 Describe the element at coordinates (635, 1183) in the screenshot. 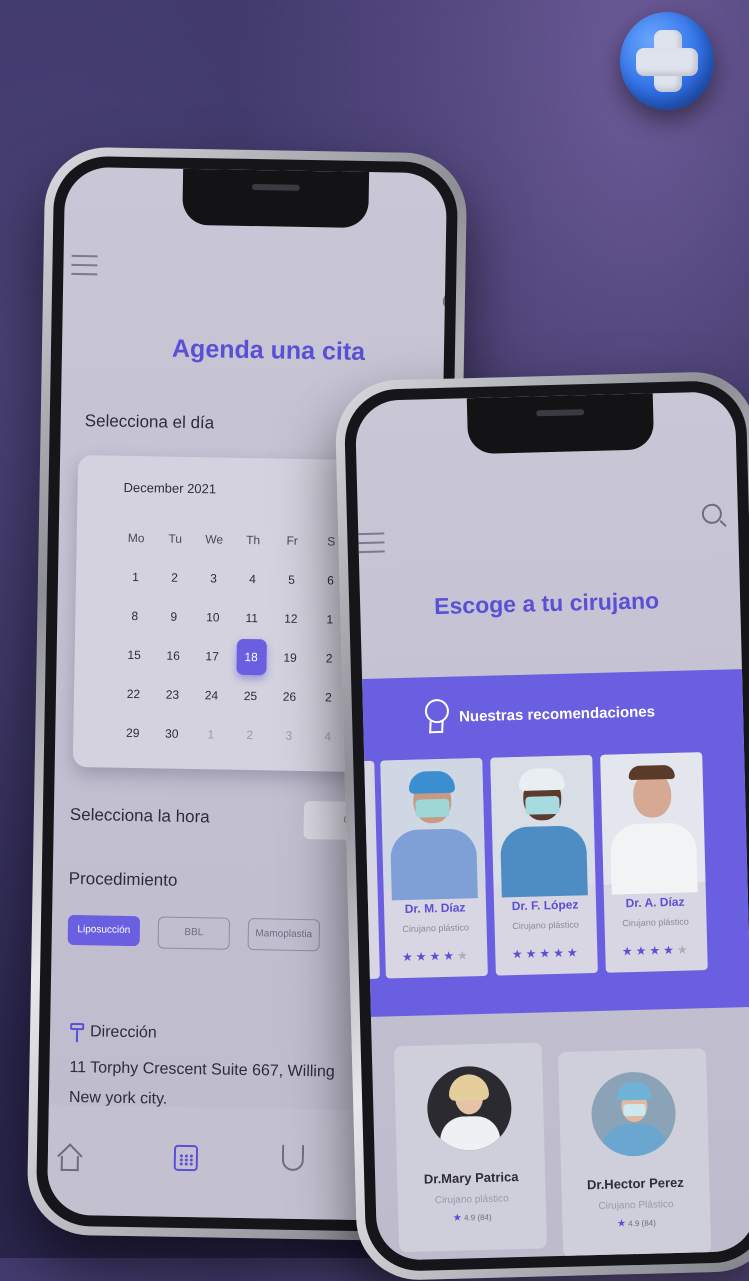

I see `doctor-name: Dr.Hector Perez` at that location.